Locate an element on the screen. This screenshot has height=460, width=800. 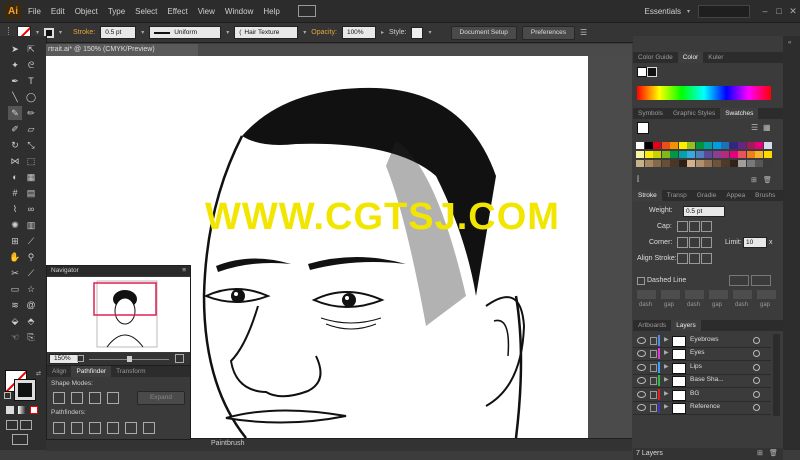
tab-pathfinder: Pathfinder is located at coordinates (91, 371).